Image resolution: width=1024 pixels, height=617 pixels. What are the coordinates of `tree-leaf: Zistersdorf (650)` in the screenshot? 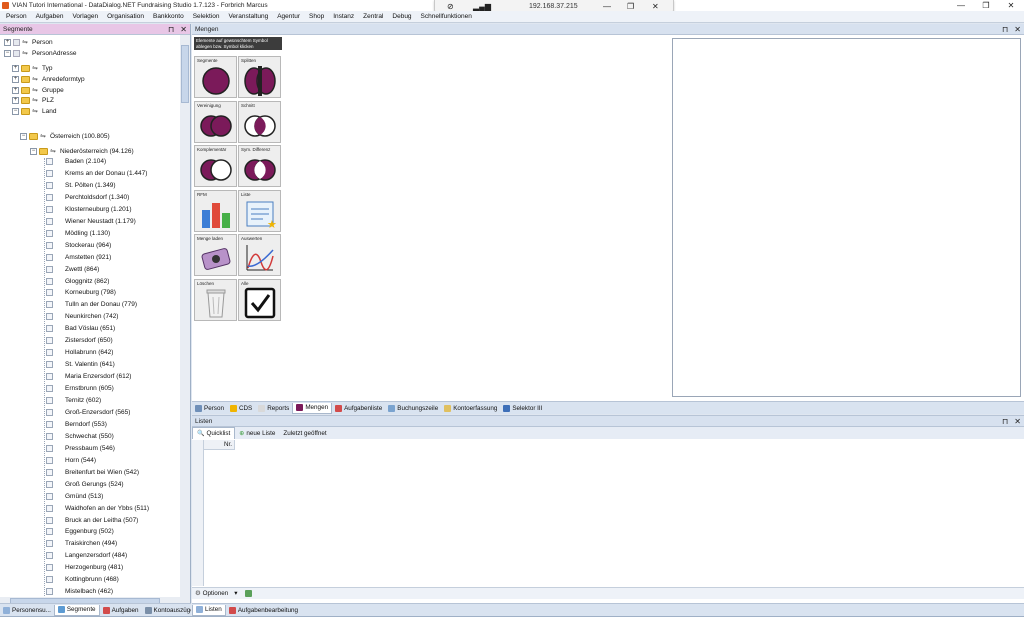 It's located at (79, 340).